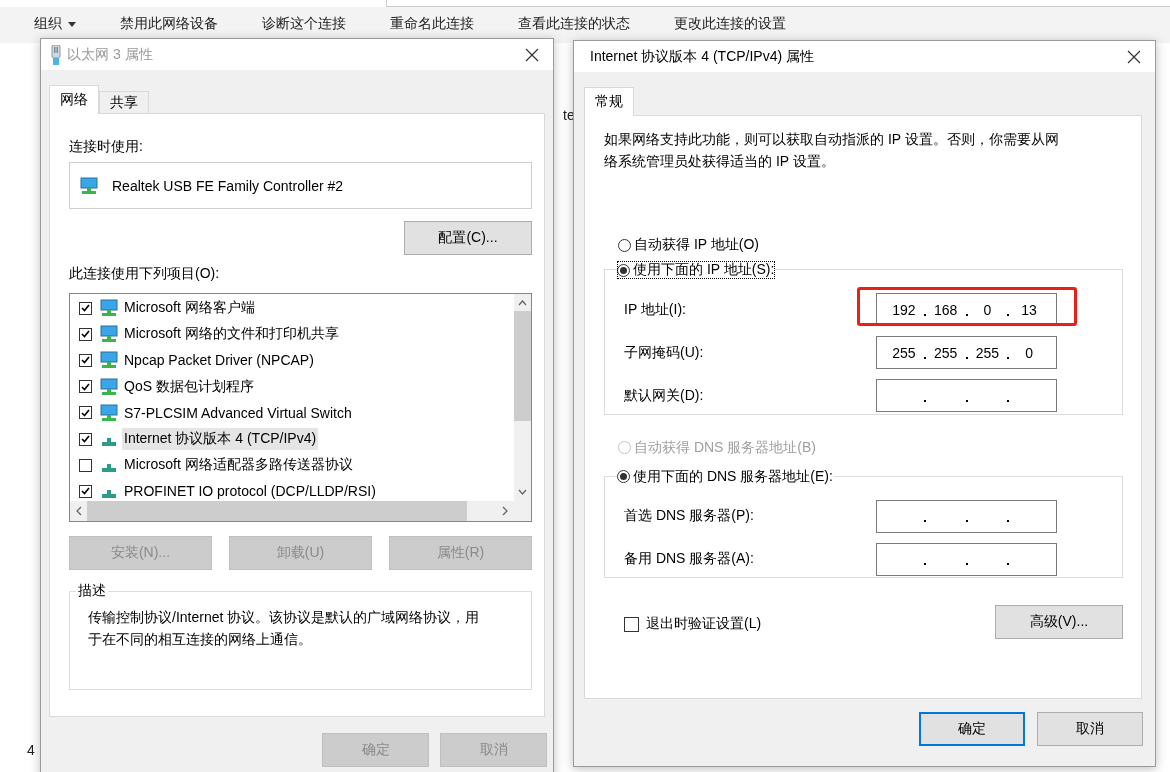 The width and height of the screenshot is (1170, 772). What do you see at coordinates (228, 185) in the screenshot?
I see `adapter-name: Realtek USB FE Family Controller #2` at bounding box center [228, 185].